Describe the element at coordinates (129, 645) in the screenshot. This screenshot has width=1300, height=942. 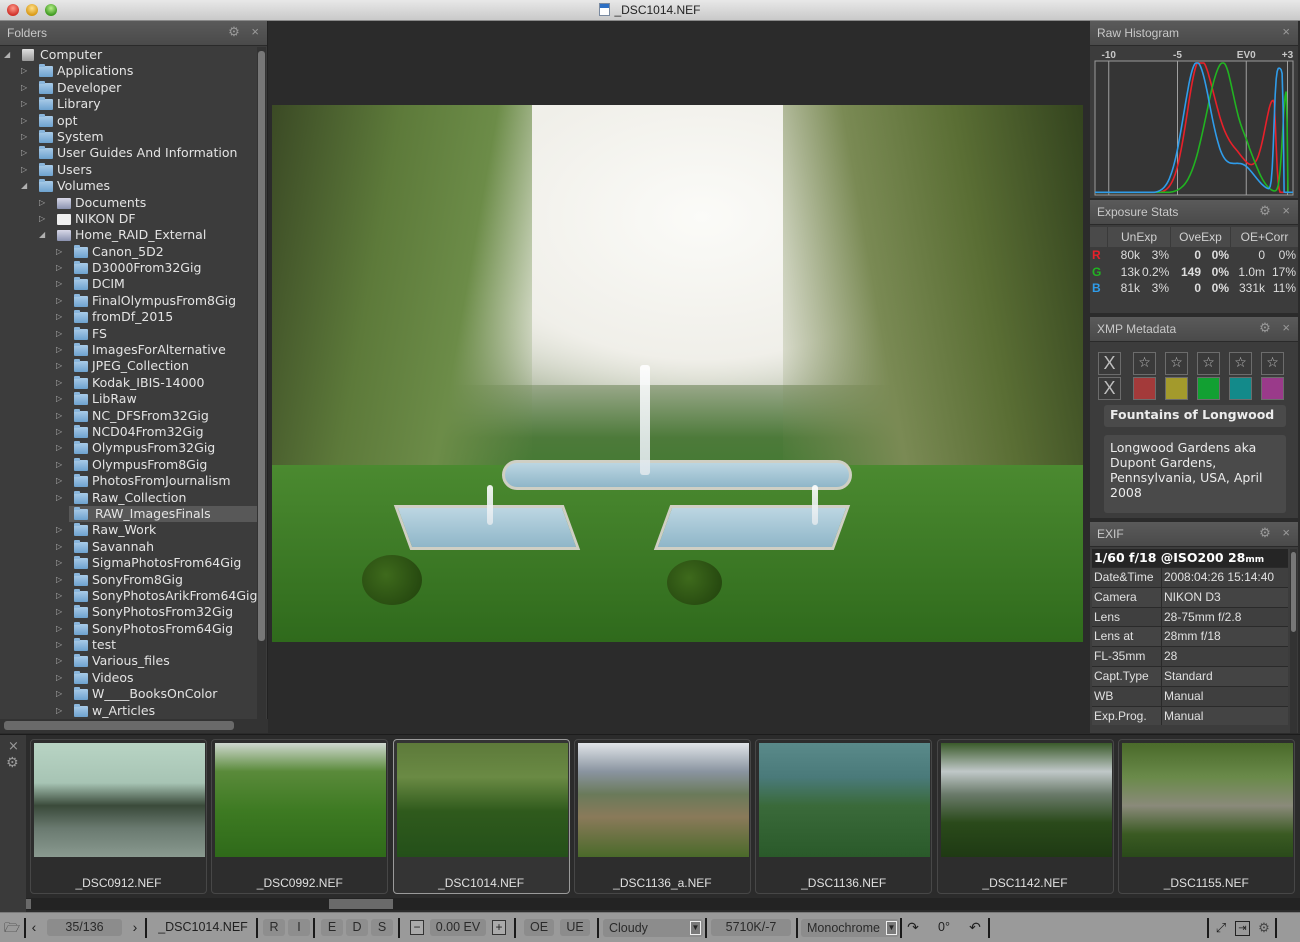
I see `folder-tree-item: ▷ test` at that location.